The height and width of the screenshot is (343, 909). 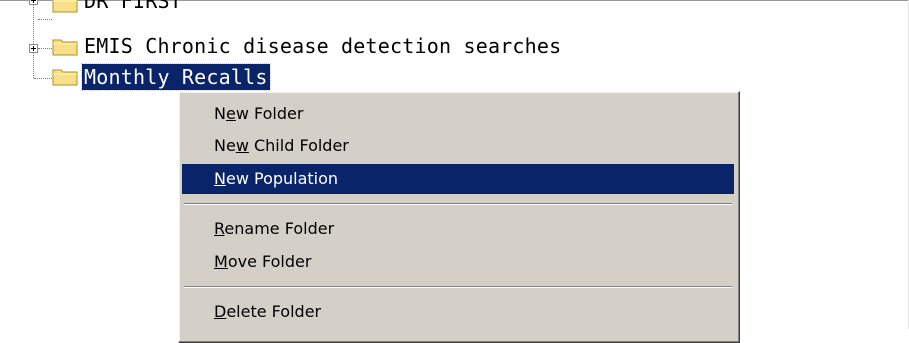 I want to click on menu-item-delete-folder: Delete Folder, so click(x=458, y=312).